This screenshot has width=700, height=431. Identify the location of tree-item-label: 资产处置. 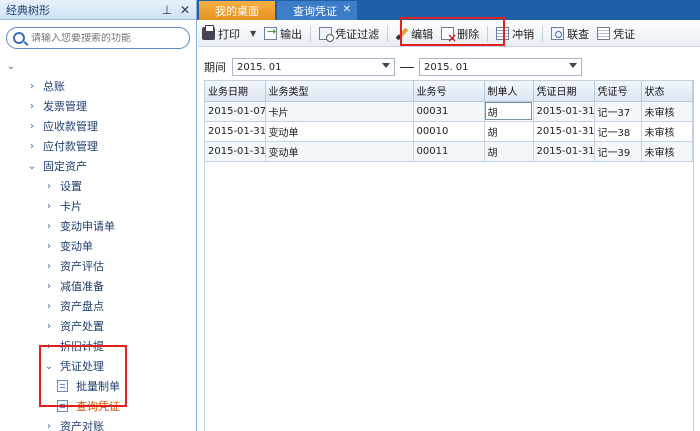
(82, 326).